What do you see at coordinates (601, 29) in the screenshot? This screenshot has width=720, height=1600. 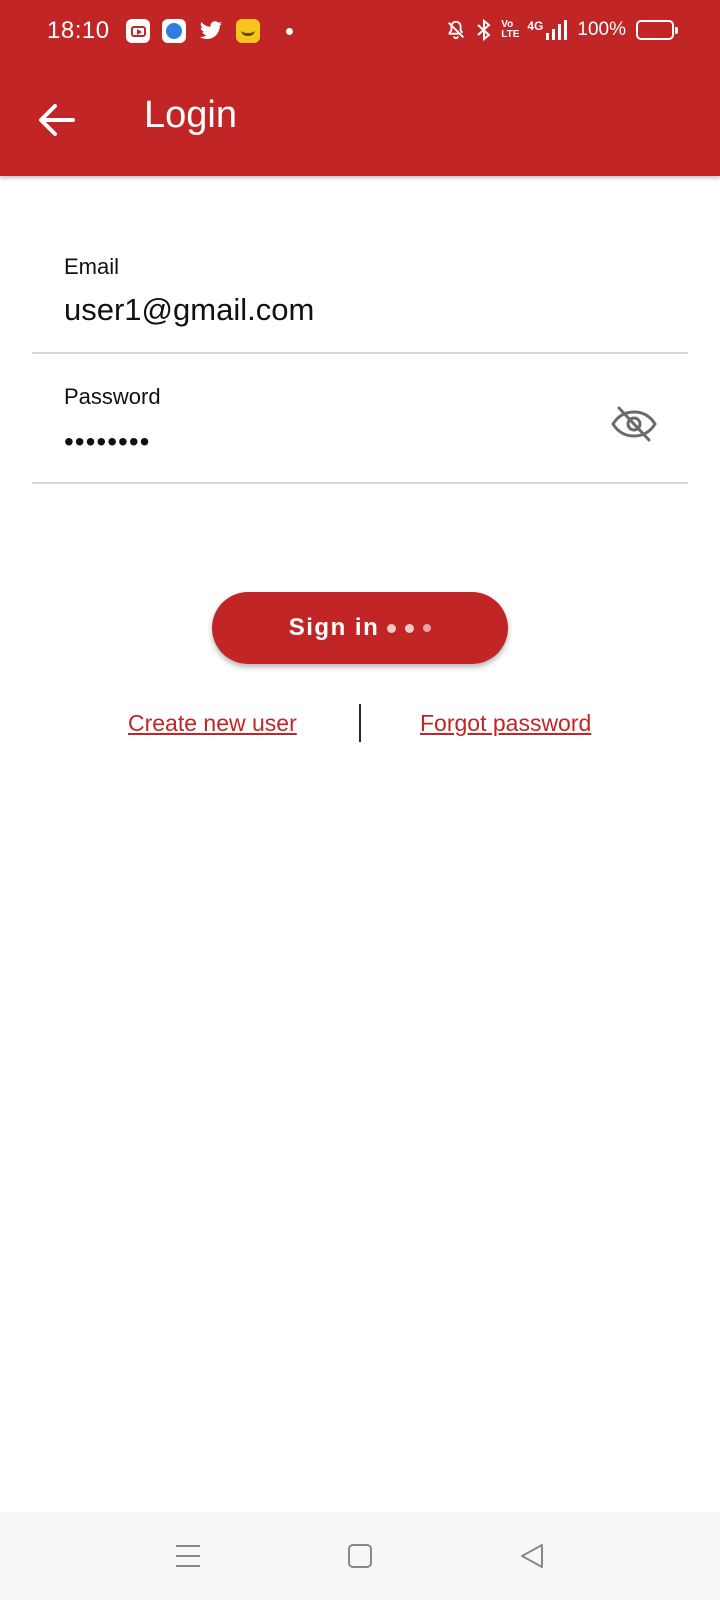 I see `battery-percent: 100%` at bounding box center [601, 29].